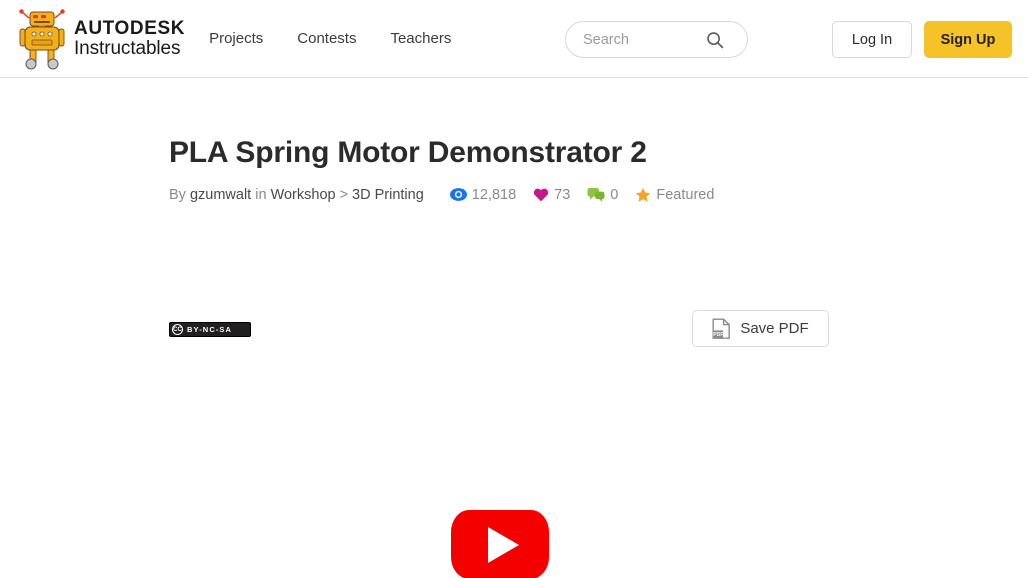 This screenshot has width=1028, height=578. I want to click on search-input, so click(632, 39).